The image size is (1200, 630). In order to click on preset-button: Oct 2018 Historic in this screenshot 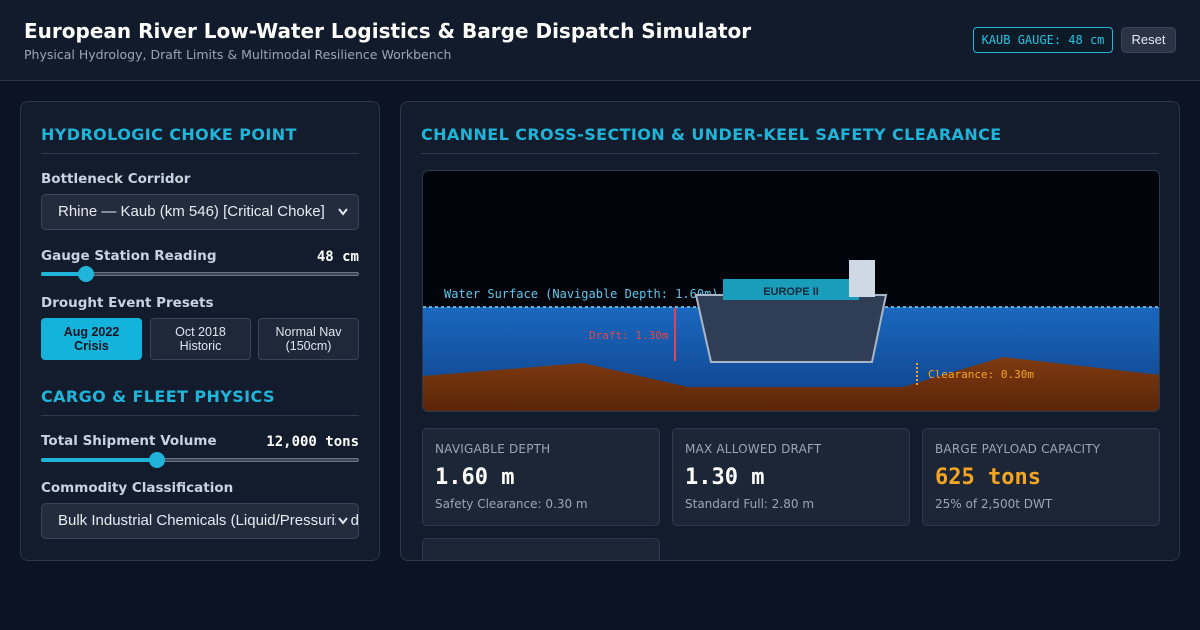, I will do `click(200, 339)`.